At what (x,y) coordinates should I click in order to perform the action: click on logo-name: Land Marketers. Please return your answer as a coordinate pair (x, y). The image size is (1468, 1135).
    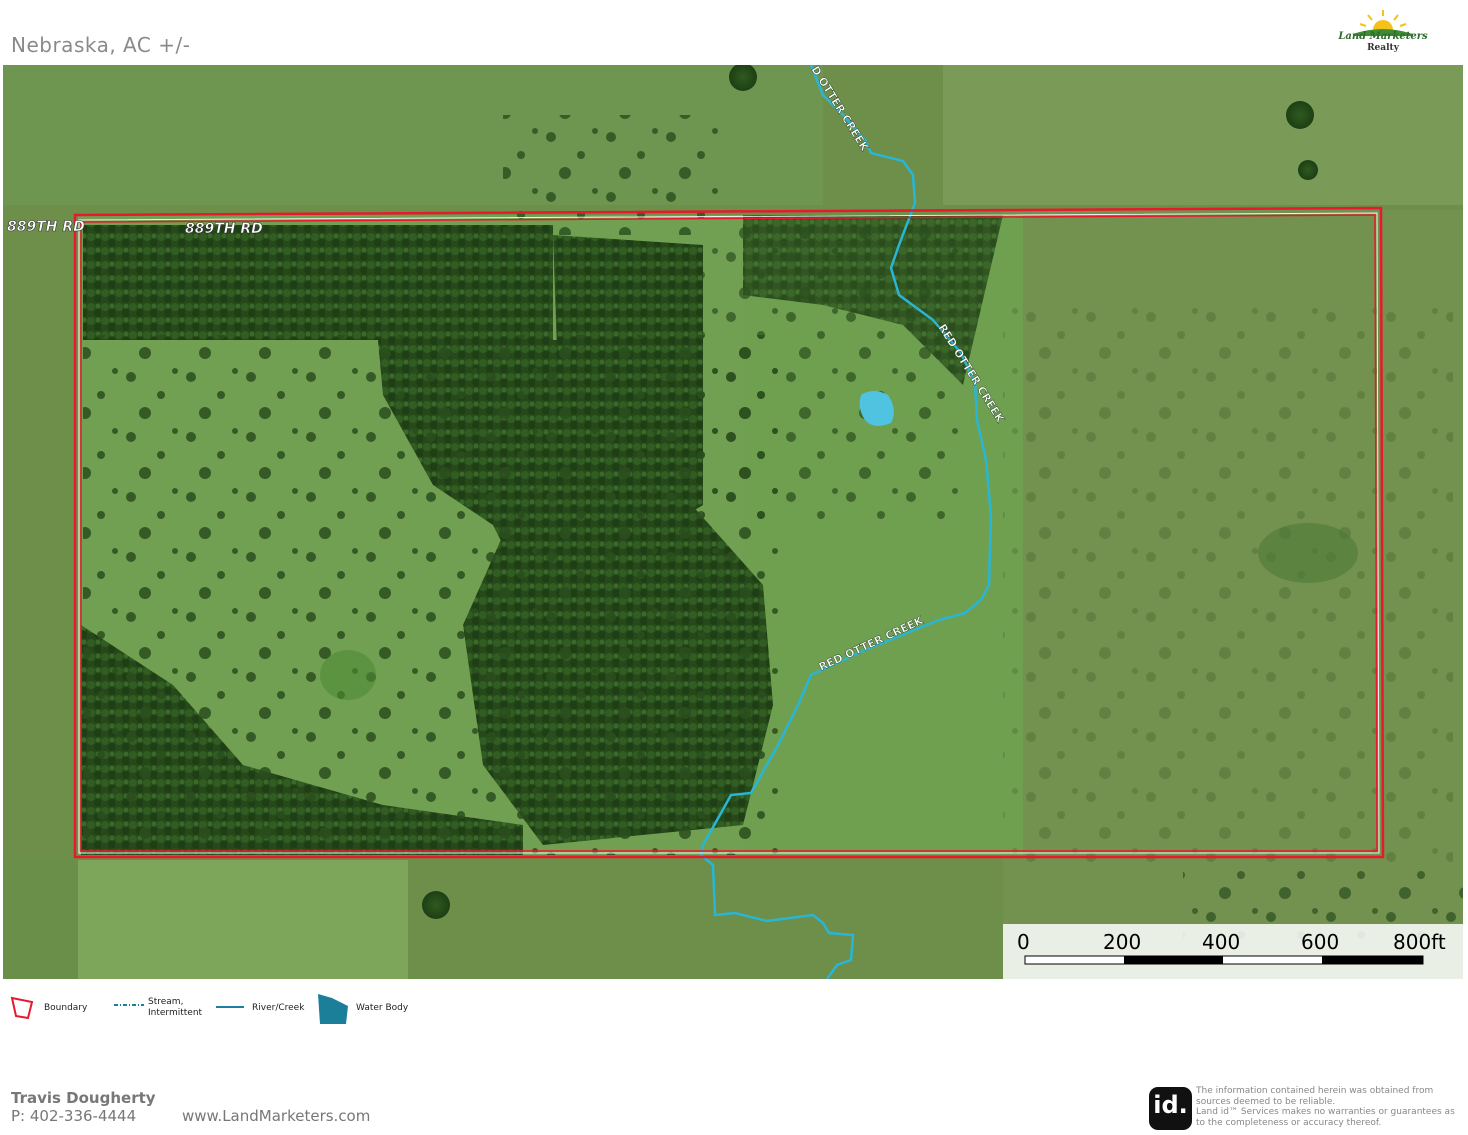
    Looking at the image, I should click on (1383, 36).